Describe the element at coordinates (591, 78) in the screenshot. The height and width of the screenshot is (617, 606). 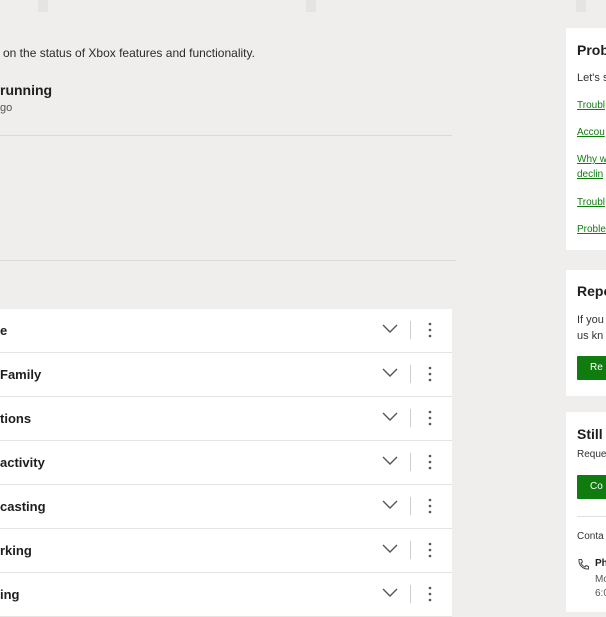
I see `problems-card-intro: Let's s` at that location.